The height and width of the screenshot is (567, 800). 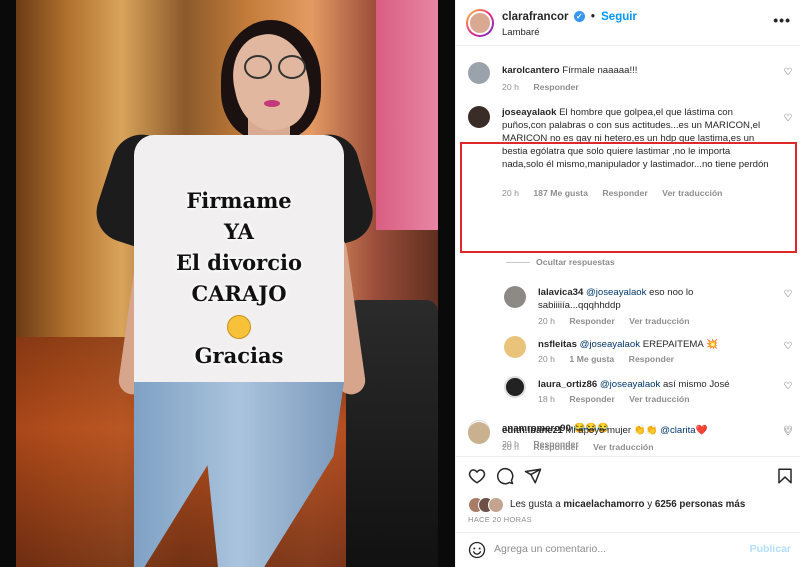 I want to click on bookmark-icon, so click(x=785, y=476).